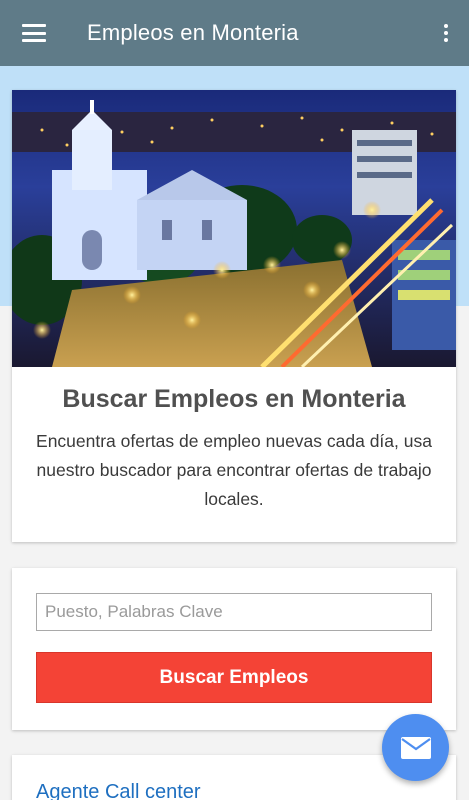  What do you see at coordinates (446, 26) in the screenshot?
I see `more-vert-icon` at bounding box center [446, 26].